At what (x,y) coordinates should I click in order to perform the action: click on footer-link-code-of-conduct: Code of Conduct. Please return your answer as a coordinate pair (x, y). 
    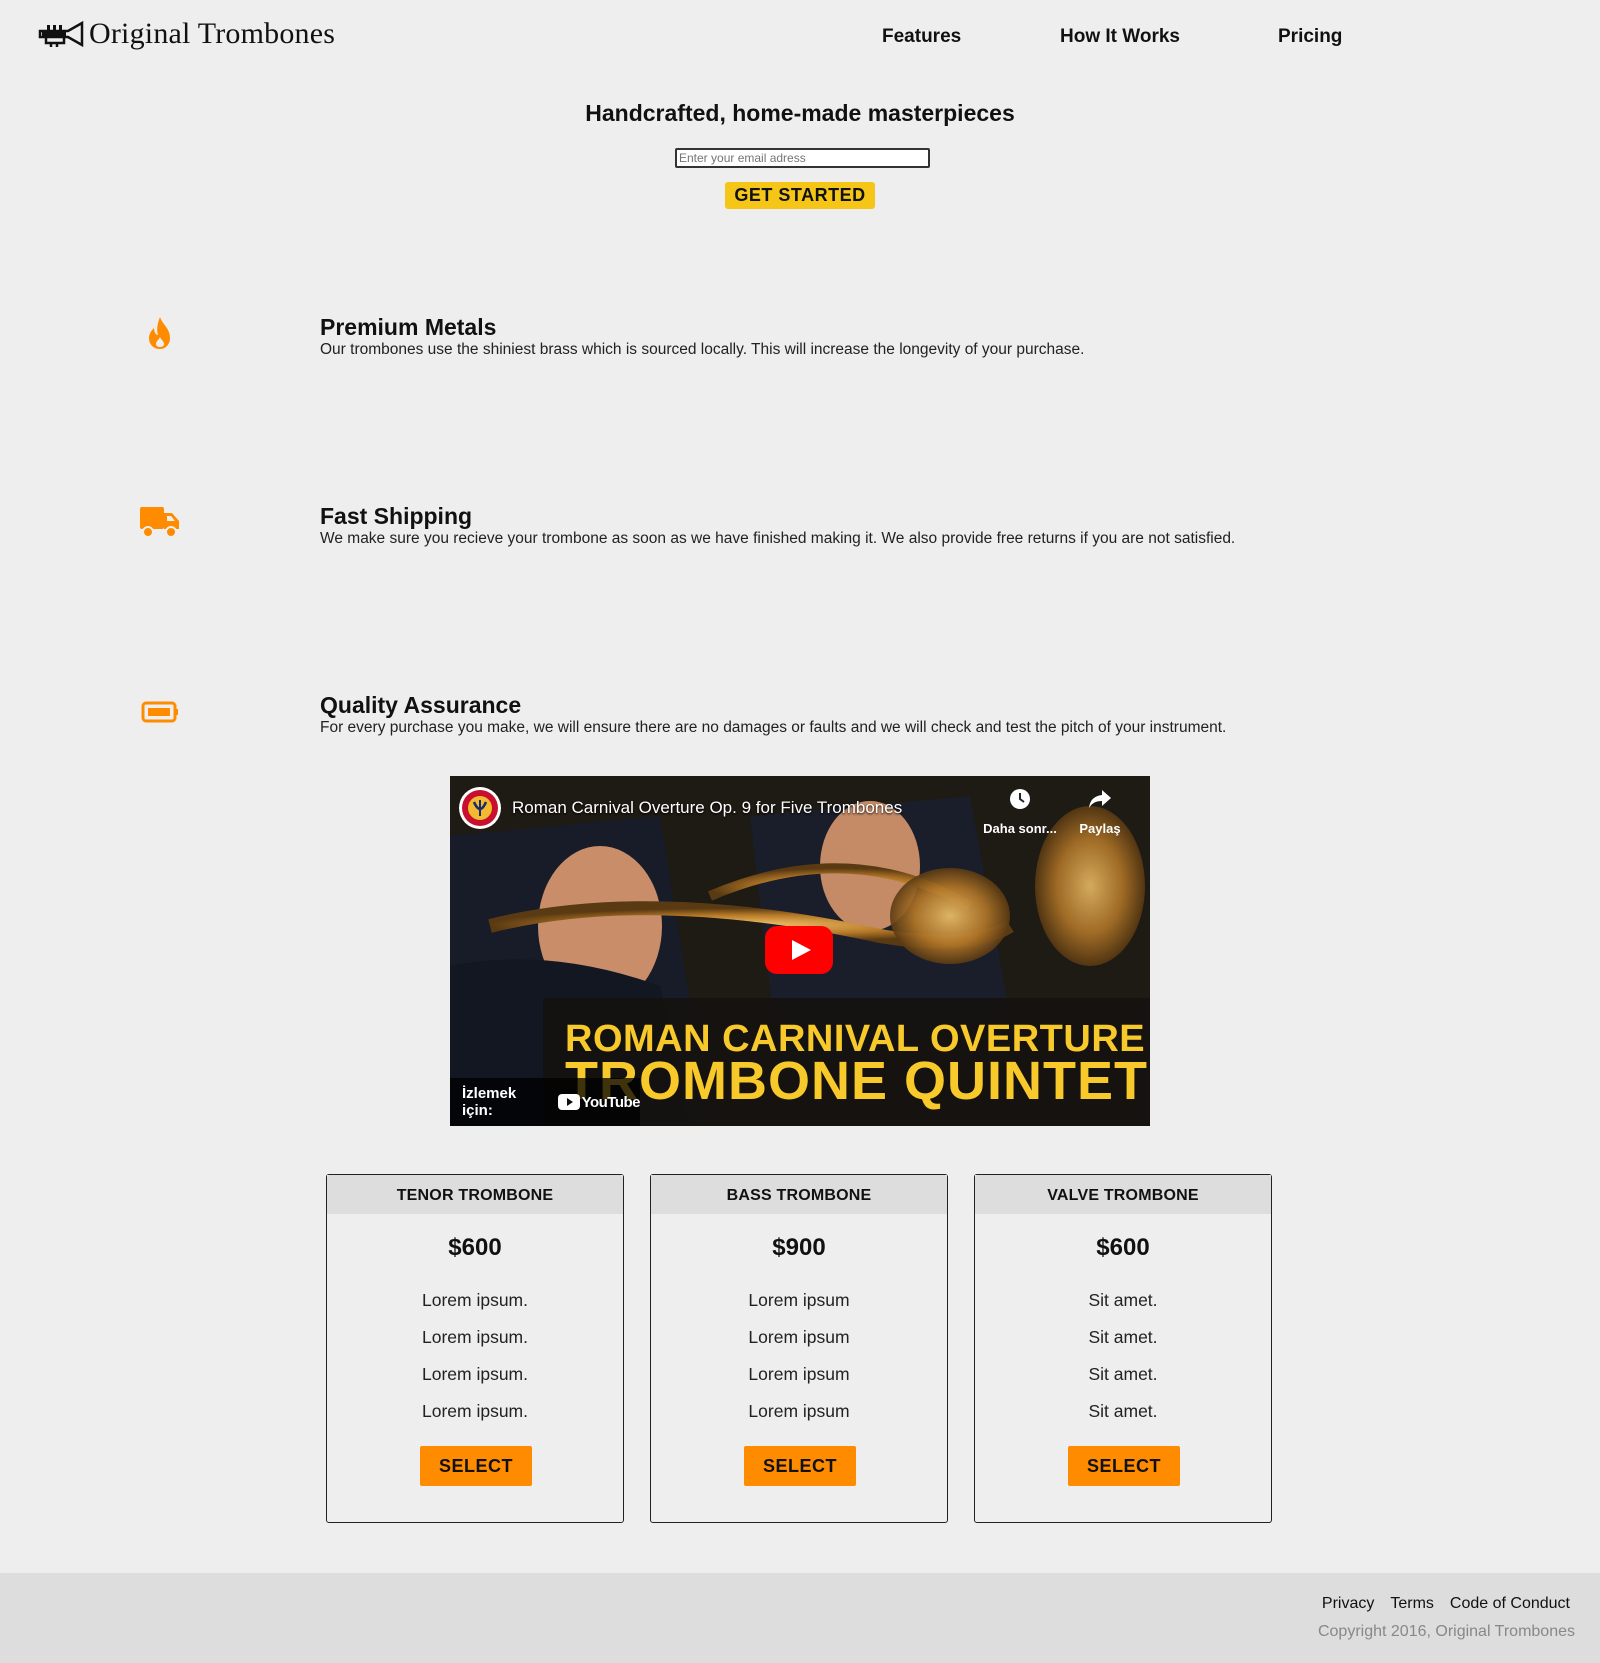
    Looking at the image, I should click on (1510, 1604).